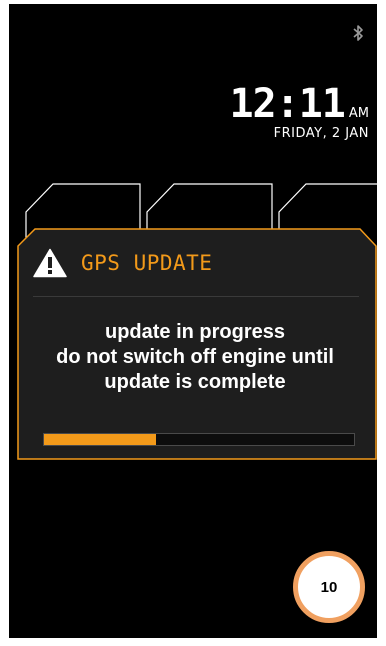 This screenshot has width=386, height=646. Describe the element at coordinates (329, 587) in the screenshot. I see `annotation-badge: 10` at that location.